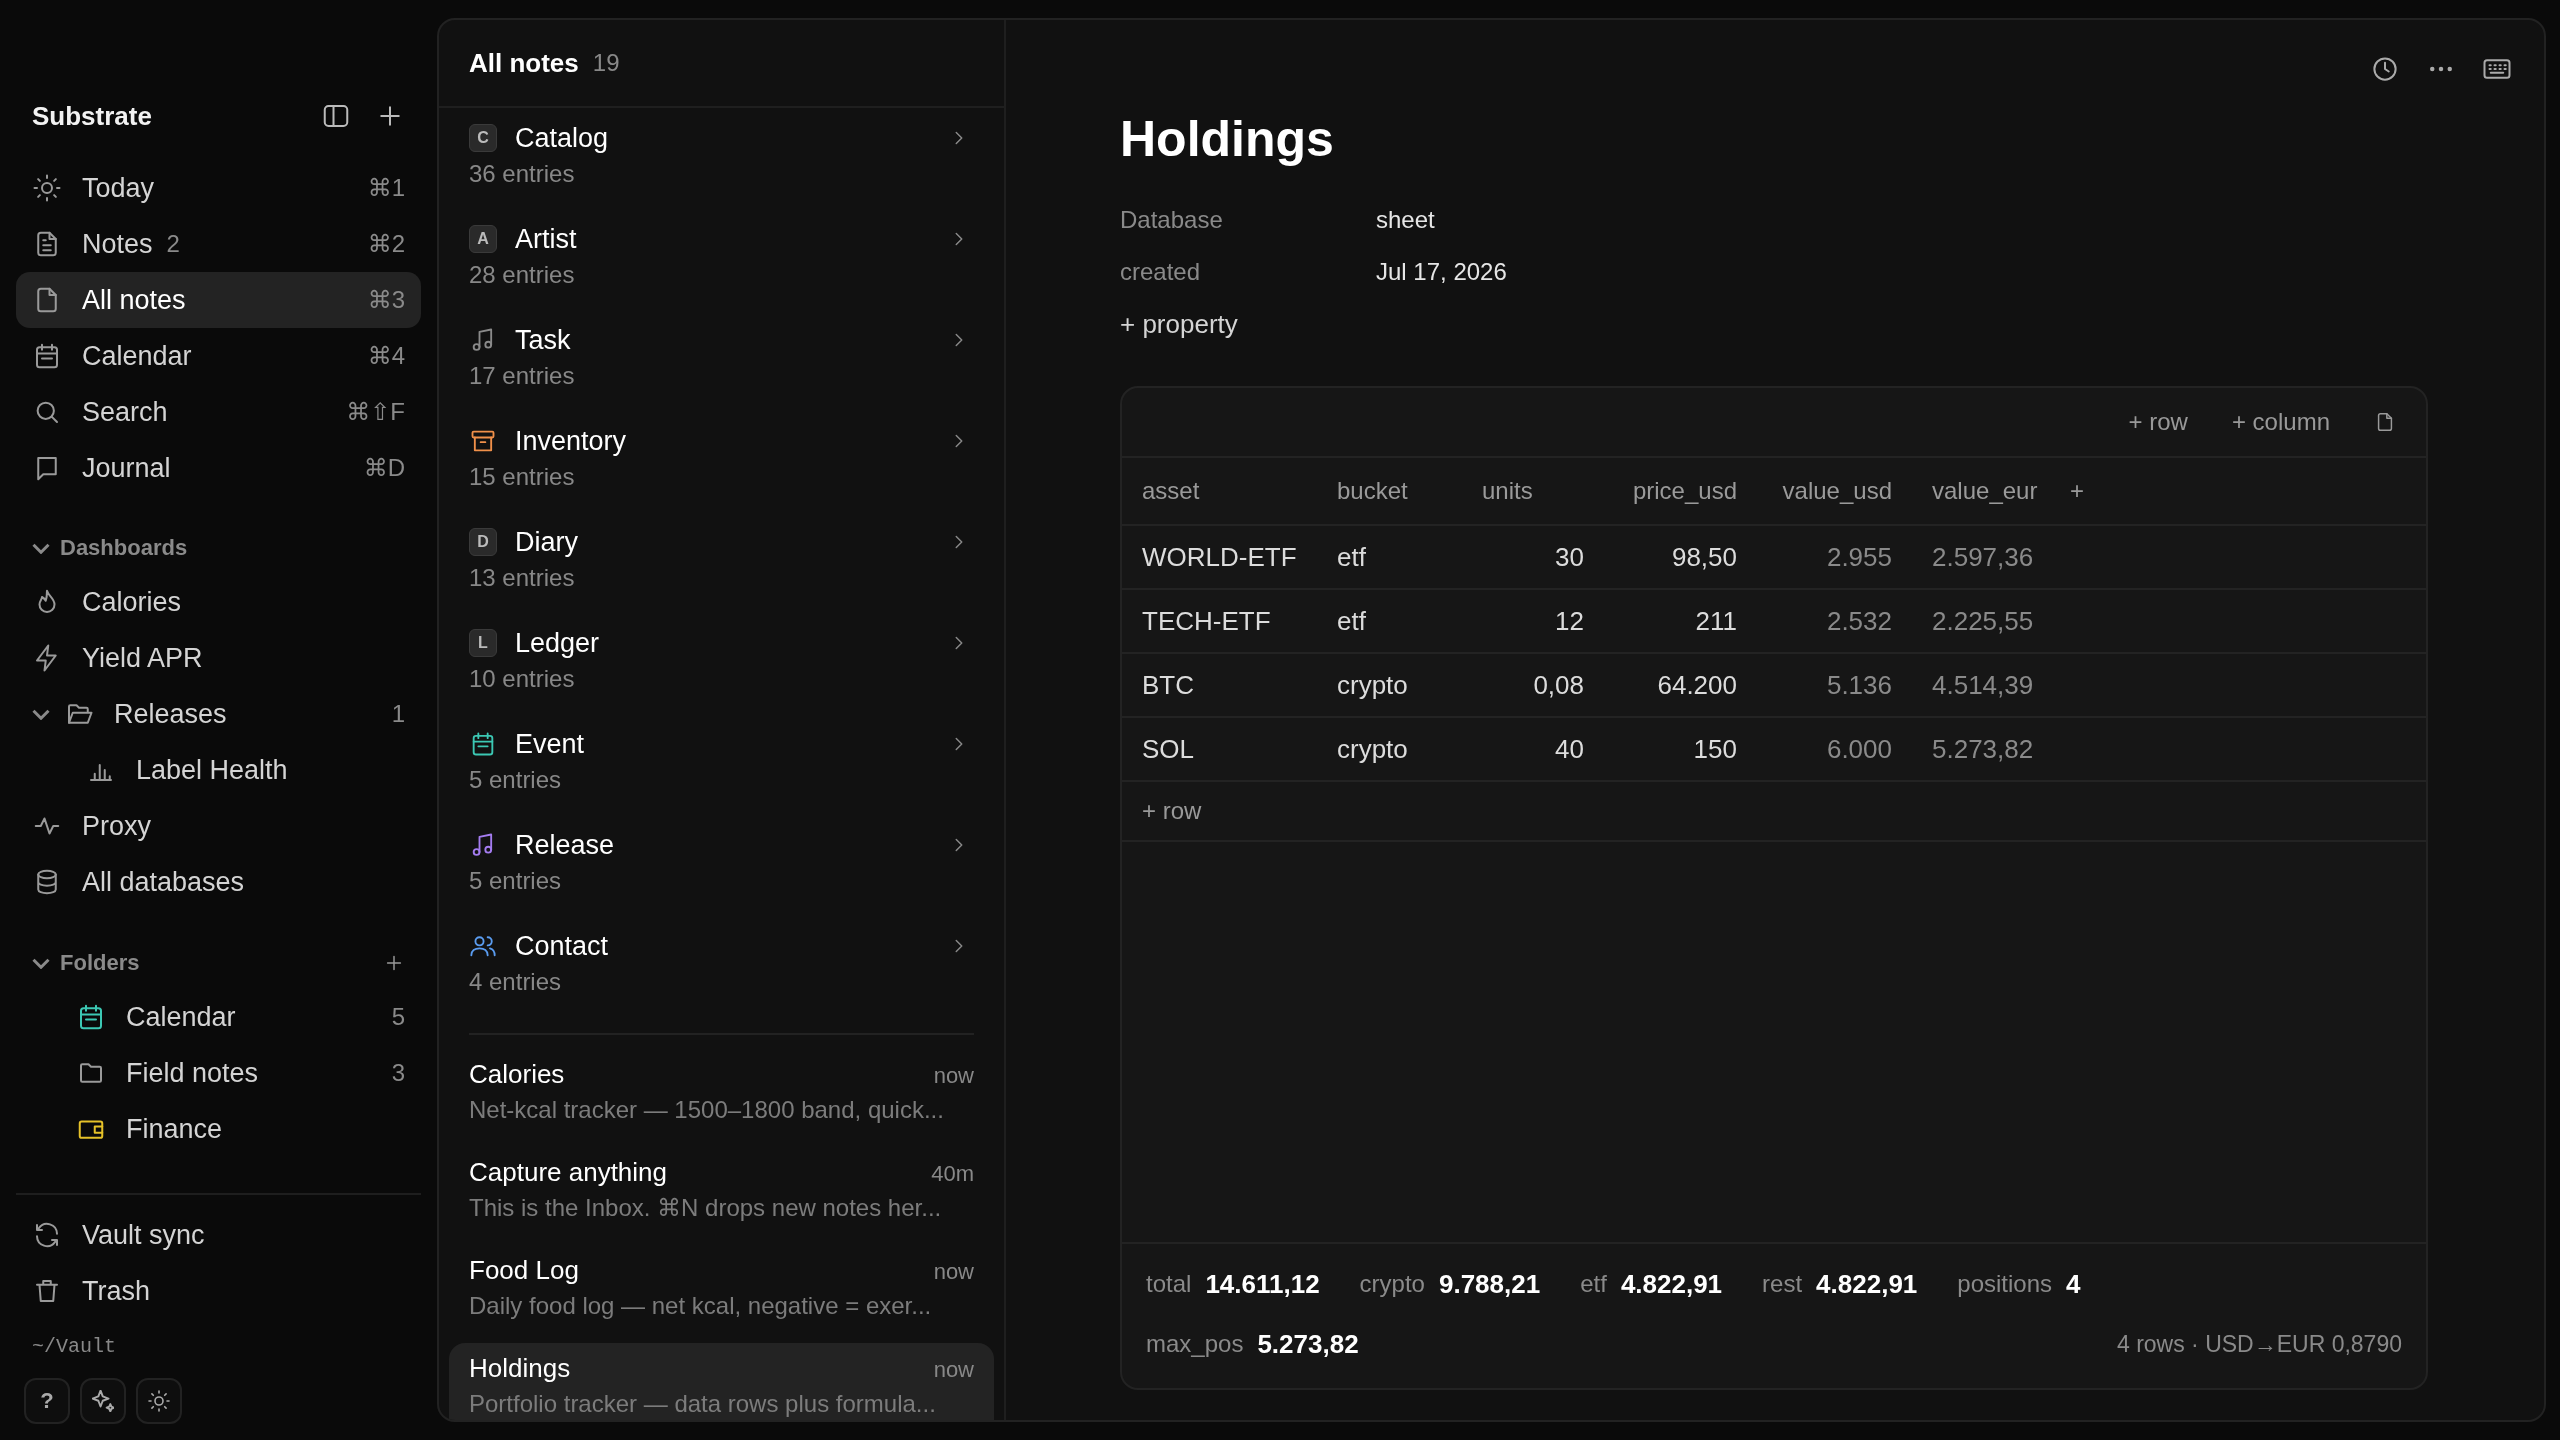 This screenshot has height=1440, width=2560. I want to click on database-item: Inventory 15 entries, so click(721, 469).